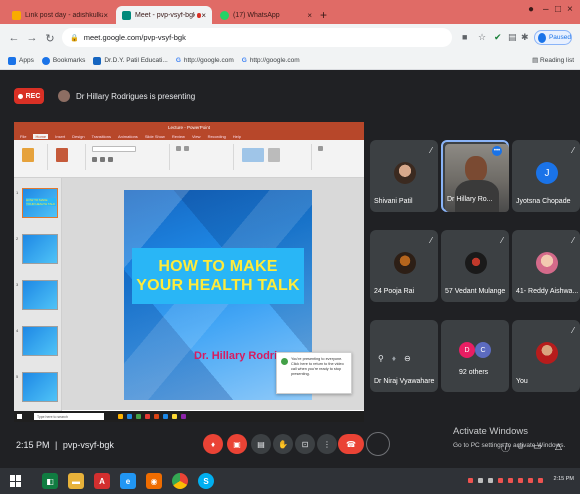 This screenshot has height=494, width=580. Describe the element at coordinates (206, 481) in the screenshot. I see `skype-icon: S` at that location.